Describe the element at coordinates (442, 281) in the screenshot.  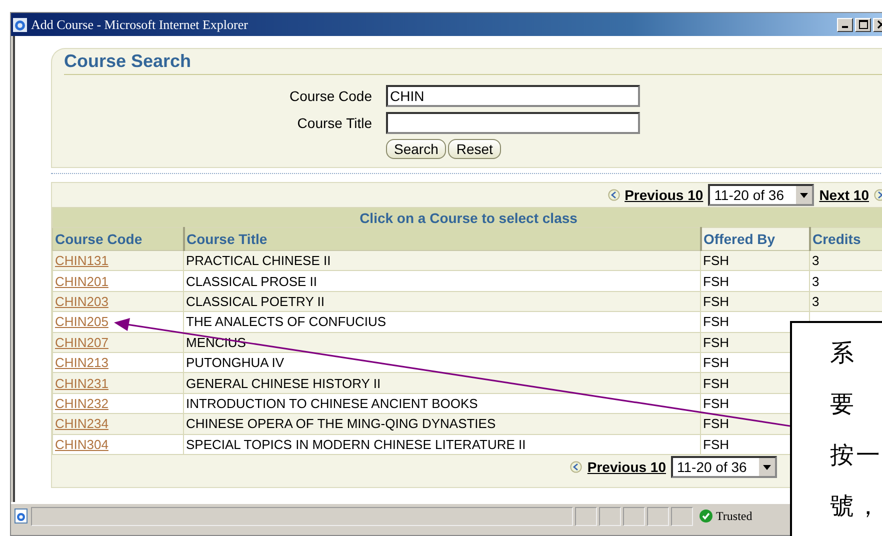
I see `table-cell: CLASSICAL PROSE II` at that location.